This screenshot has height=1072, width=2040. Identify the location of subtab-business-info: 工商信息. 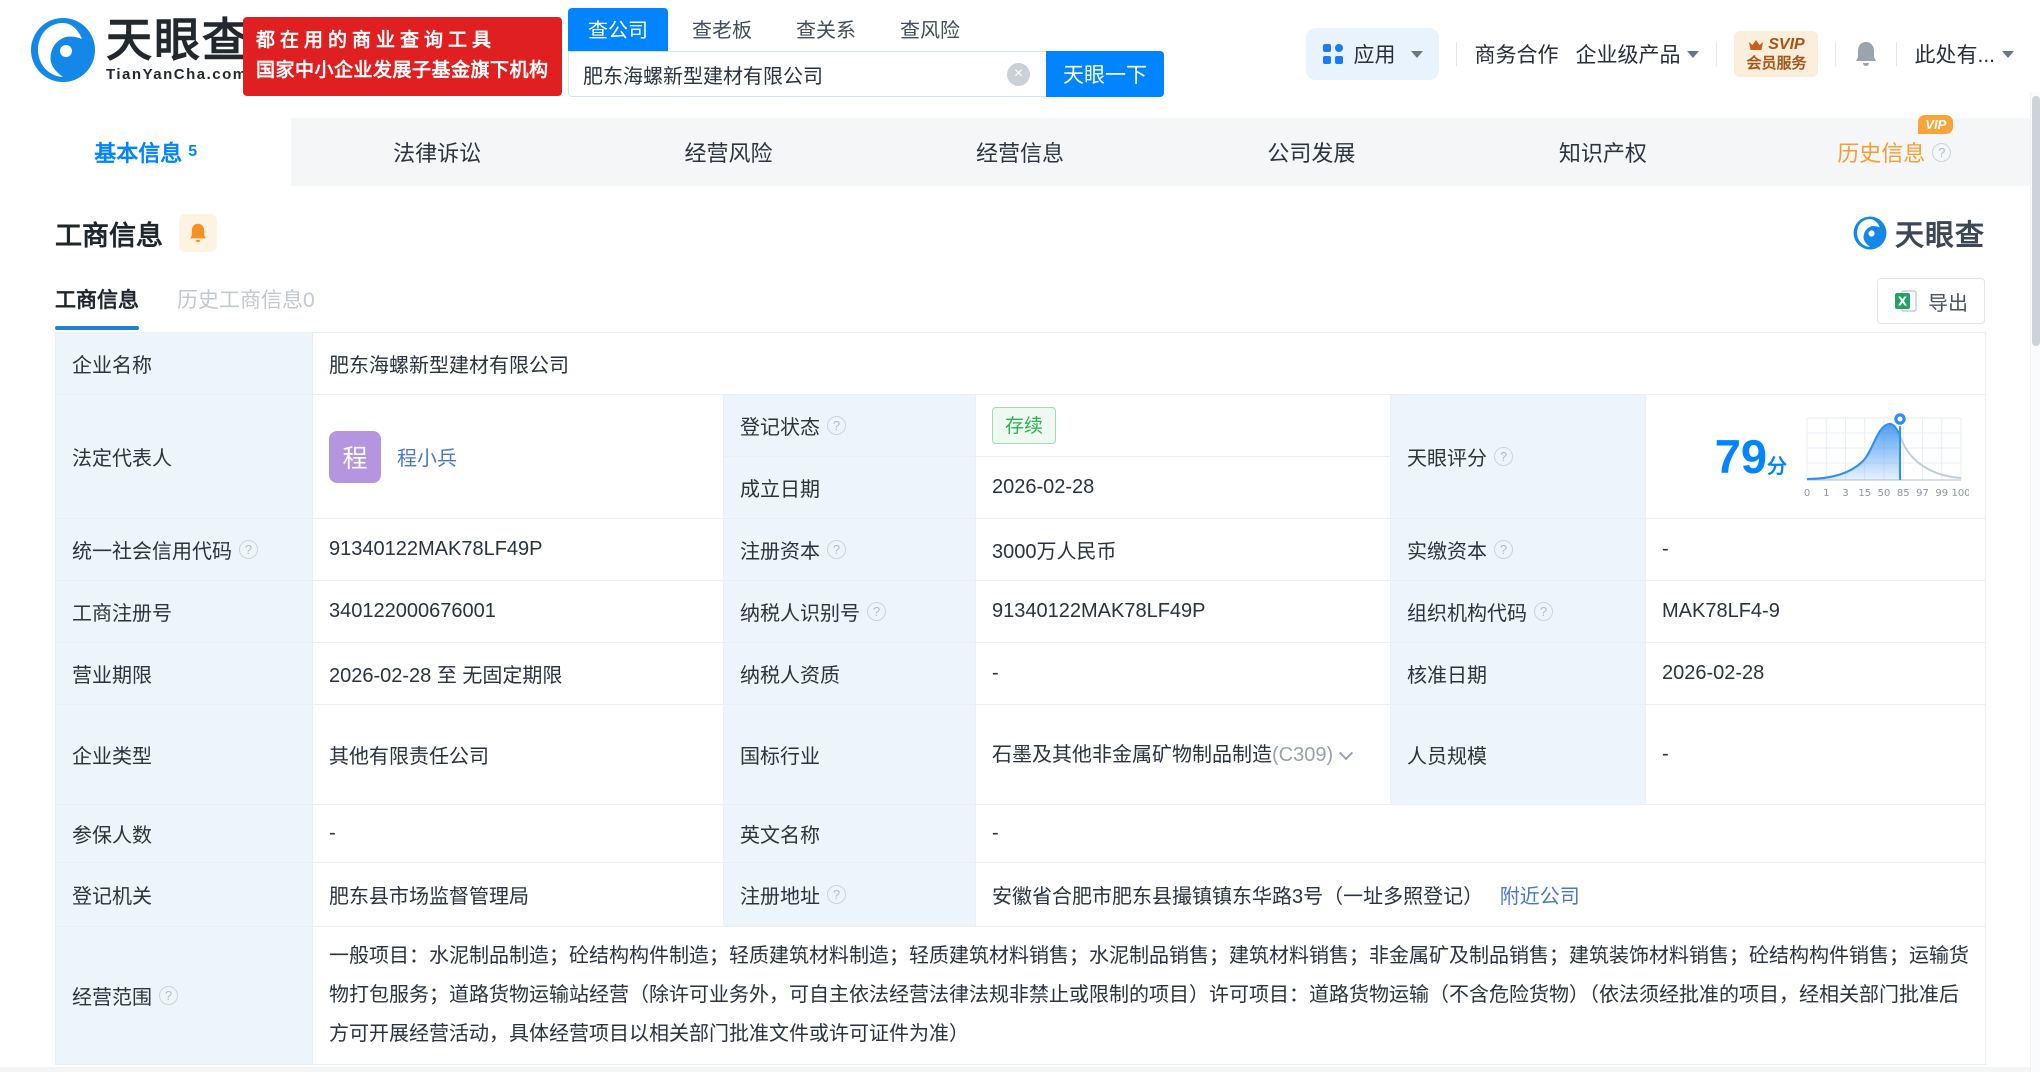
(97, 307).